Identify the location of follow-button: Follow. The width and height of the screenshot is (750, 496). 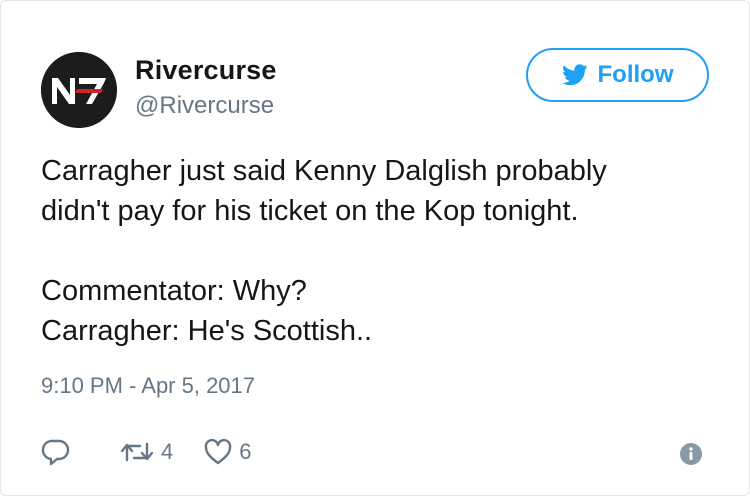
(617, 75).